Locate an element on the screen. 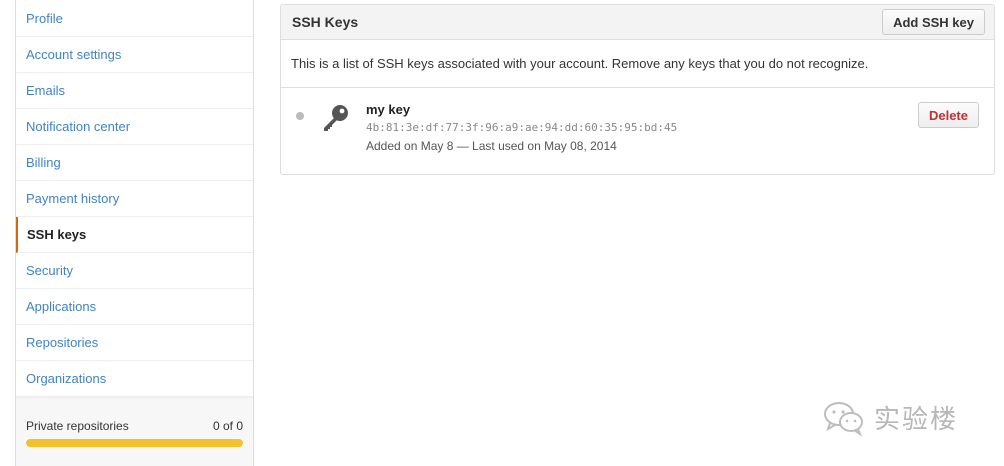  sidebar-item-repositories: Repositories is located at coordinates (134, 343).